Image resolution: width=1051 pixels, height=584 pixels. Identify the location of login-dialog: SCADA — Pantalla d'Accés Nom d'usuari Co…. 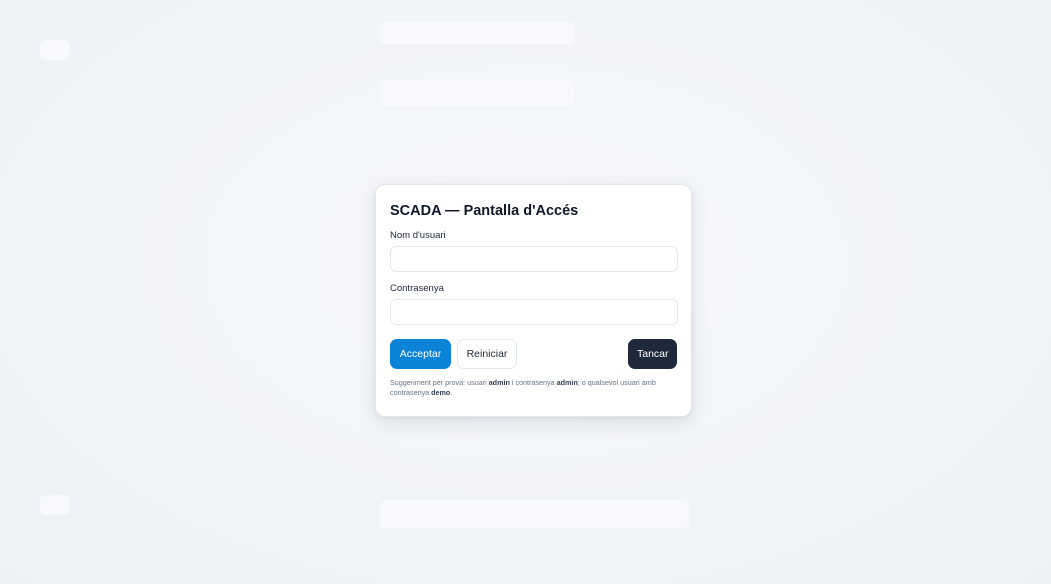
(533, 300).